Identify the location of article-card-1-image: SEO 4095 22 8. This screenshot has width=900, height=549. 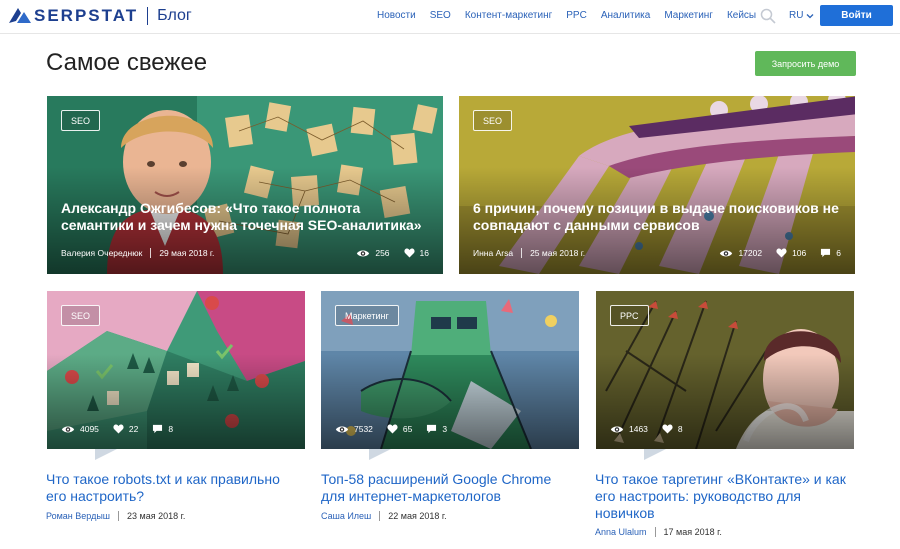
(176, 370).